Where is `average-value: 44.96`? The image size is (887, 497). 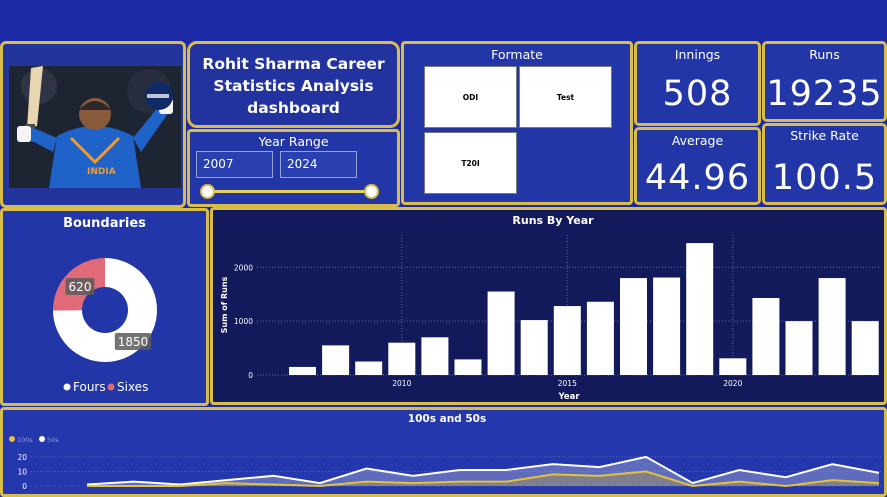
average-value: 44.96 is located at coordinates (697, 178).